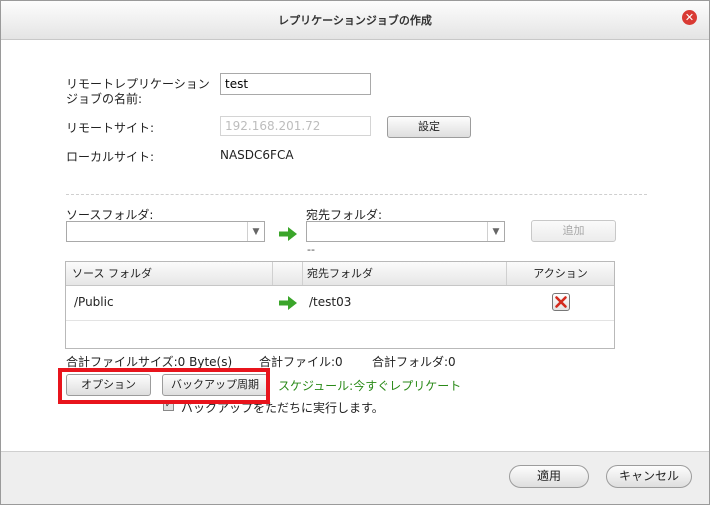 The height and width of the screenshot is (505, 710). Describe the element at coordinates (429, 127) in the screenshot. I see `settings-button: 設定` at that location.